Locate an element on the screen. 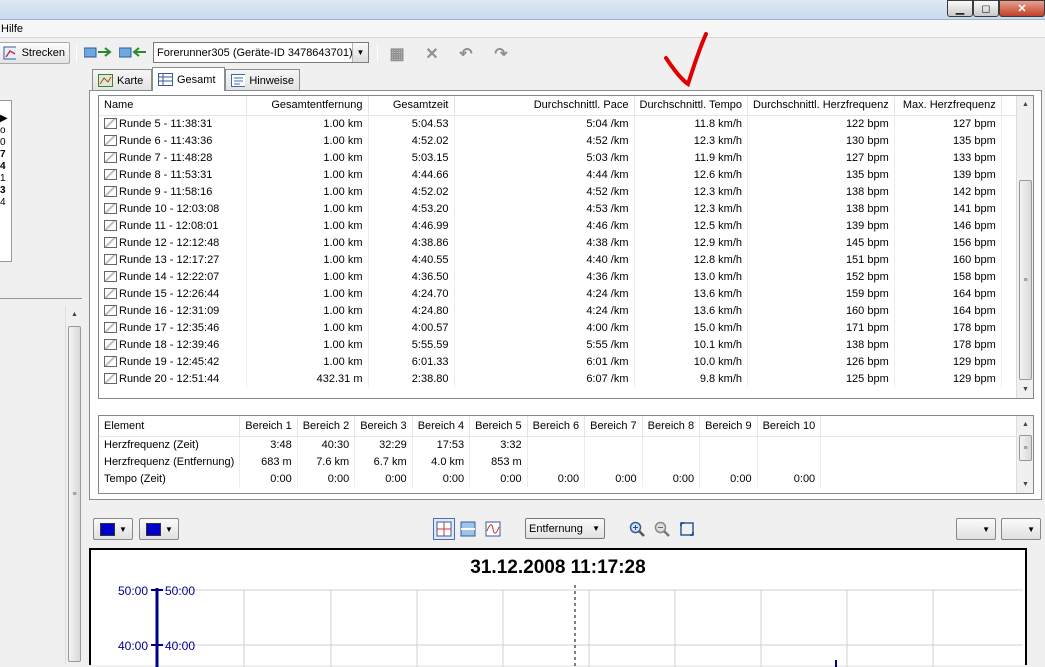 This screenshot has width=1045, height=667. y-tick-label-left: 40:00 is located at coordinates (133, 646).